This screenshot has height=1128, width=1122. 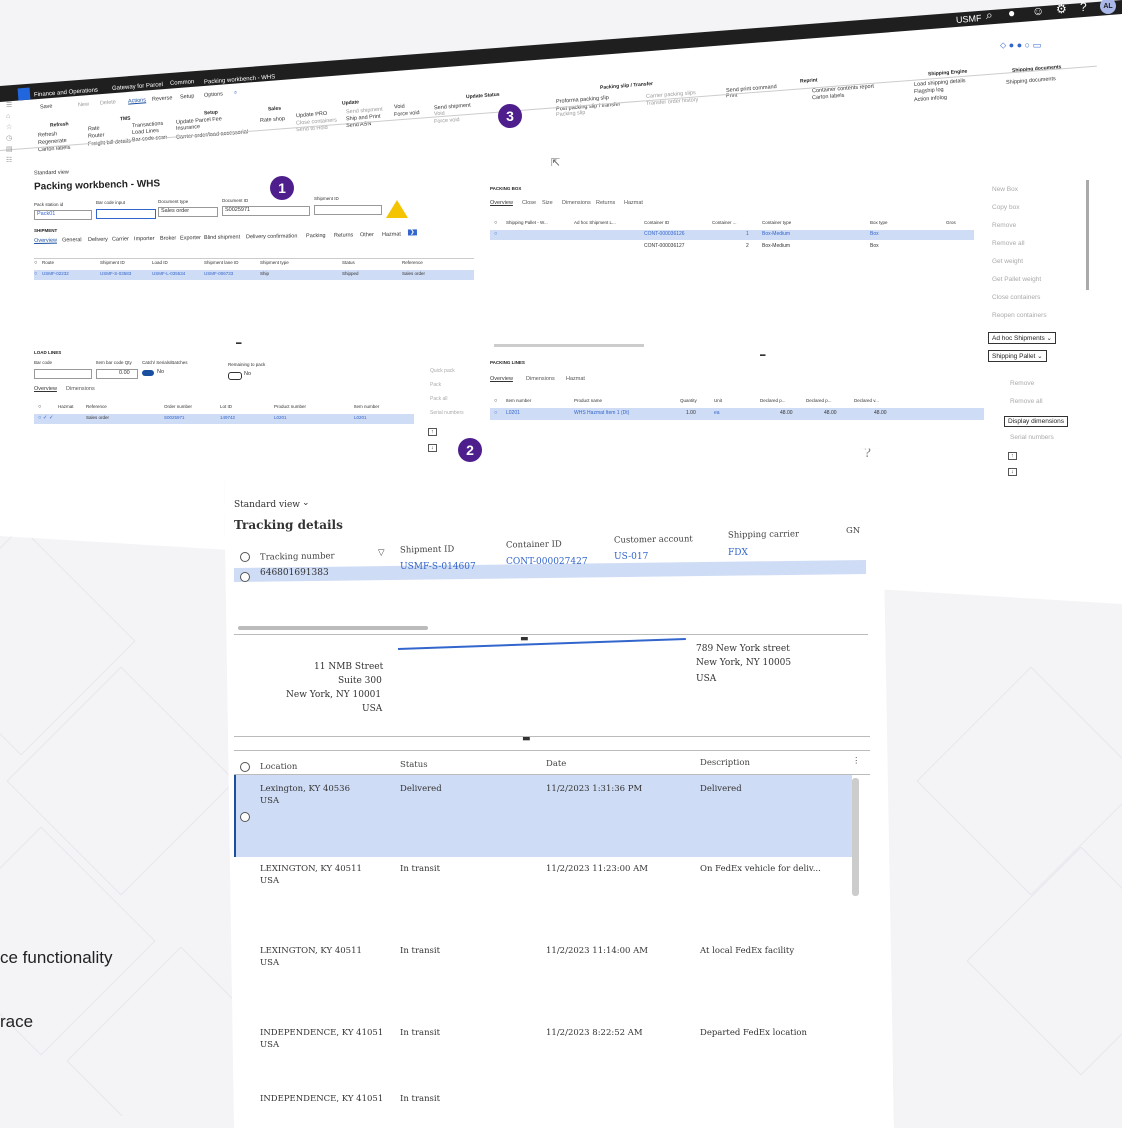 I want to click on blue-app-icon, so click(x=24, y=94).